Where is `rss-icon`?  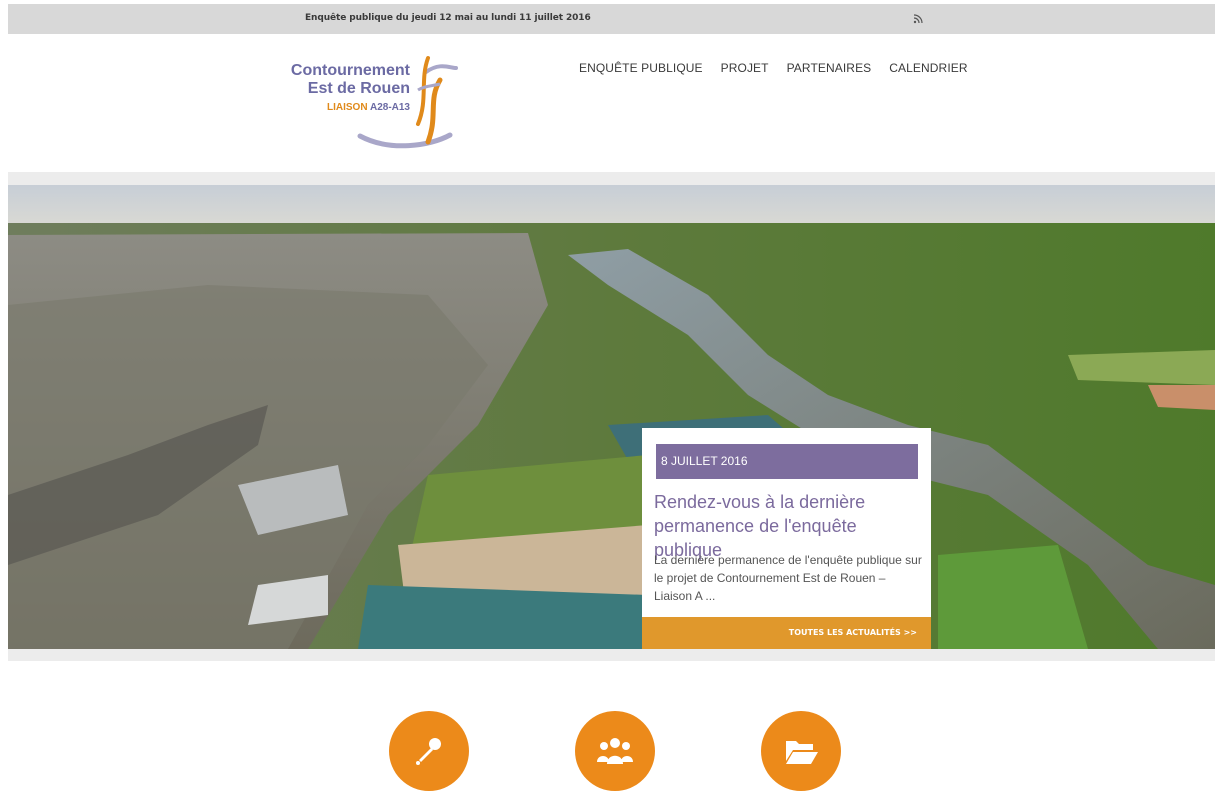
rss-icon is located at coordinates (918, 19).